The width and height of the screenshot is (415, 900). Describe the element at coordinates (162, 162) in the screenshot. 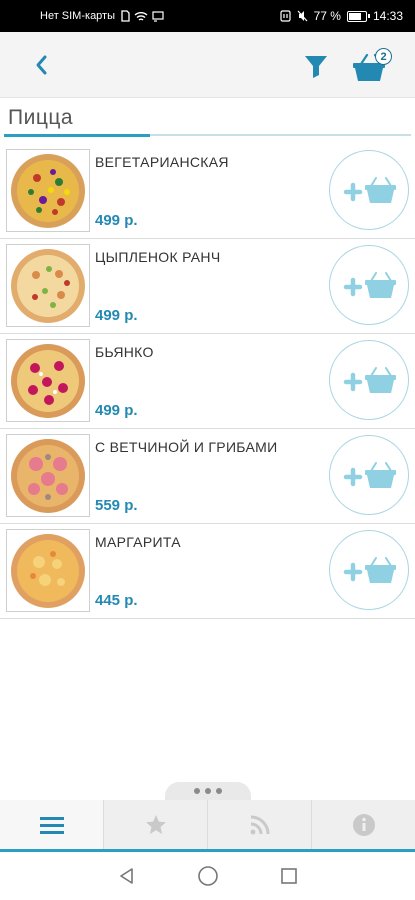

I see `product-name: ВЕГЕТАРИАНСКАЯ` at that location.